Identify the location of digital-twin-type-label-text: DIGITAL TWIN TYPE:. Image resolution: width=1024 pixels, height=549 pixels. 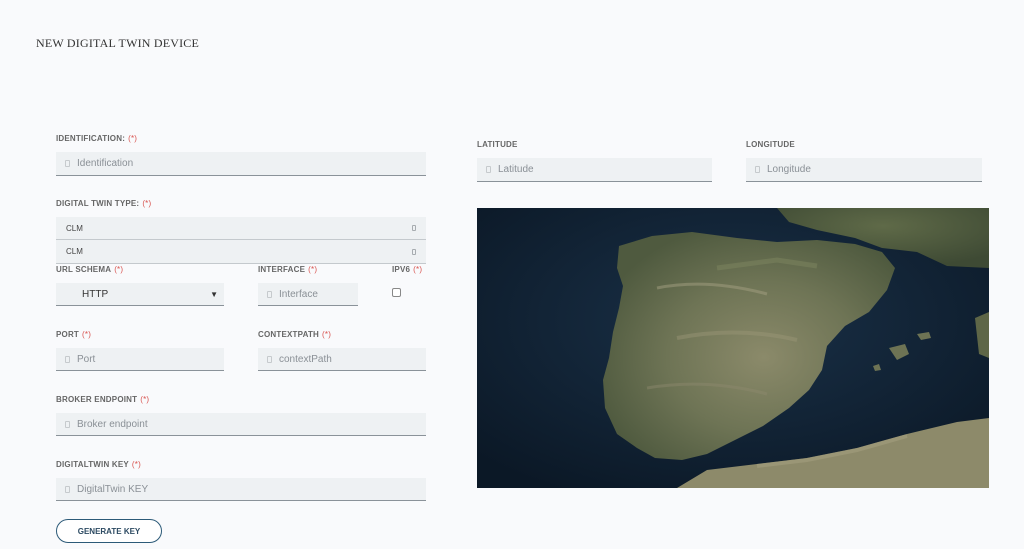
(98, 203).